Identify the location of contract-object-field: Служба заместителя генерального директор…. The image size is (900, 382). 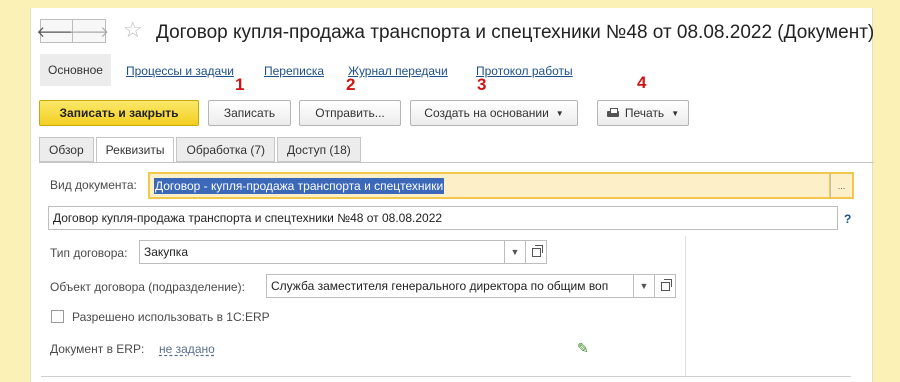
(450, 286).